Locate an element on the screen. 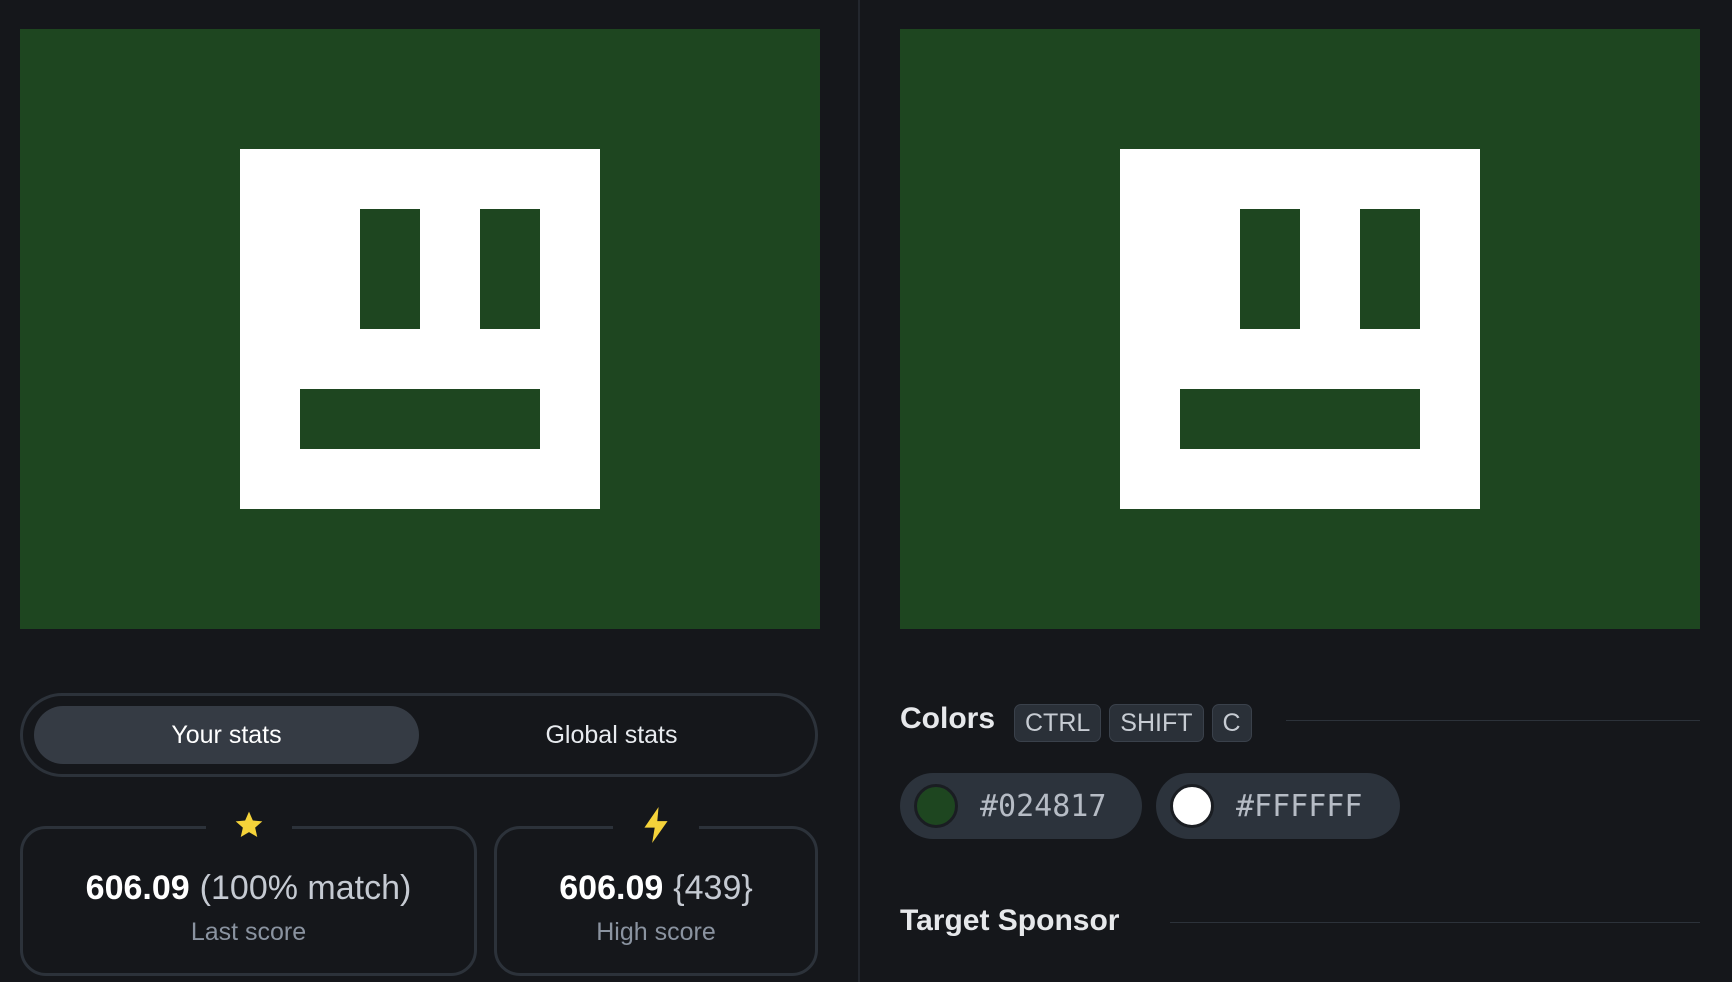 The width and height of the screenshot is (1732, 982). shortcut-key: CTRL is located at coordinates (1058, 723).